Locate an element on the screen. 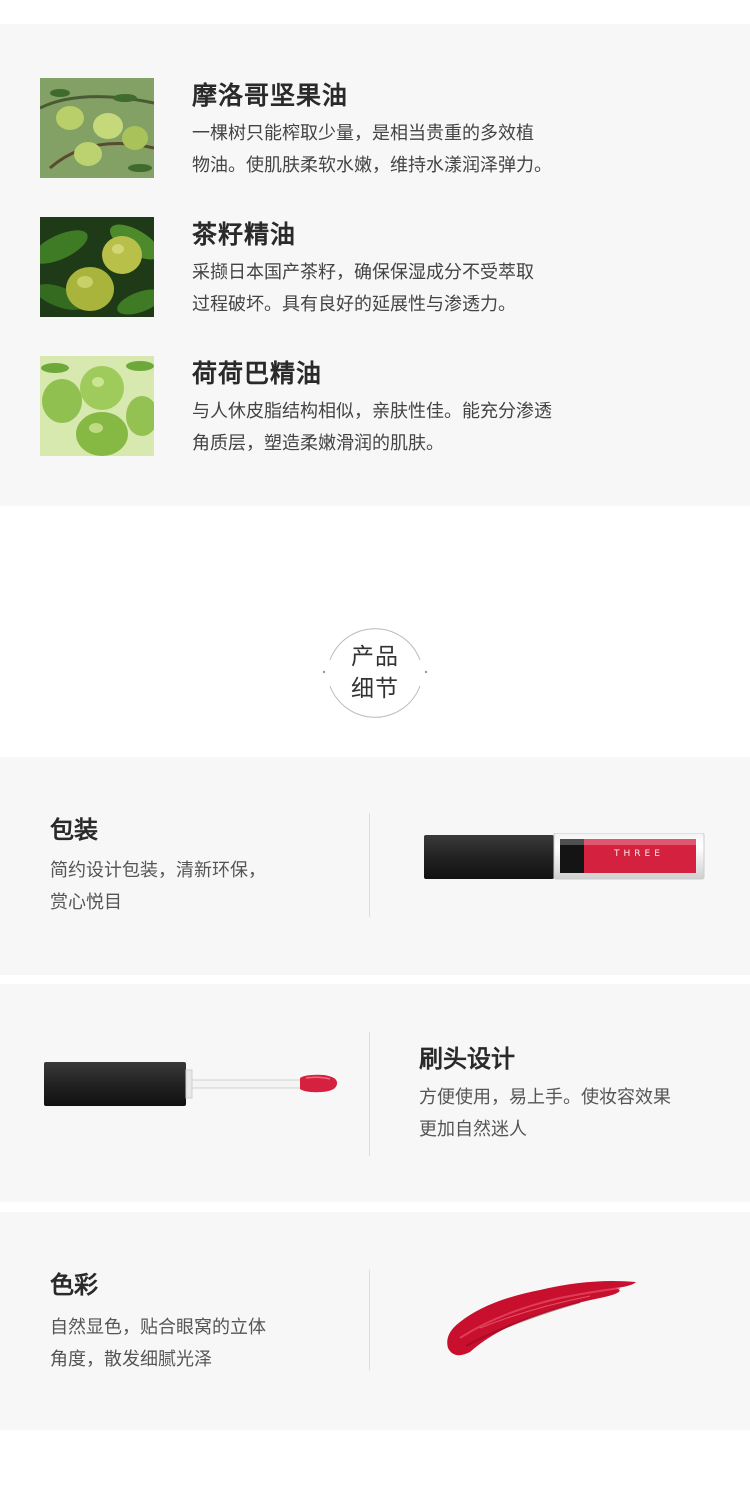 This screenshot has height=1500, width=750. desc-line: 过程破坏。具有良好的延展性与渗透力。 is located at coordinates (354, 304).